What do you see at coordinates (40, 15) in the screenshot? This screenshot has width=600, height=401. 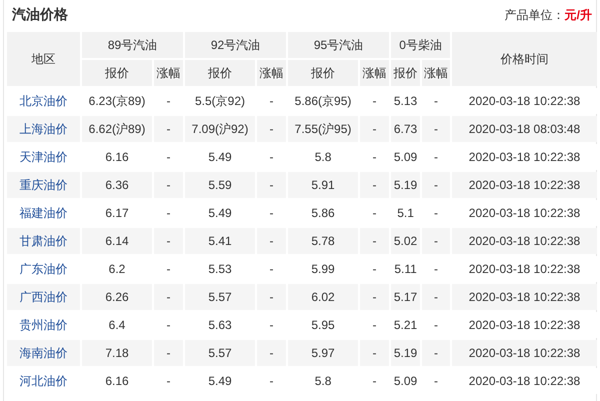 I see `page-title: 汽油价格` at bounding box center [40, 15].